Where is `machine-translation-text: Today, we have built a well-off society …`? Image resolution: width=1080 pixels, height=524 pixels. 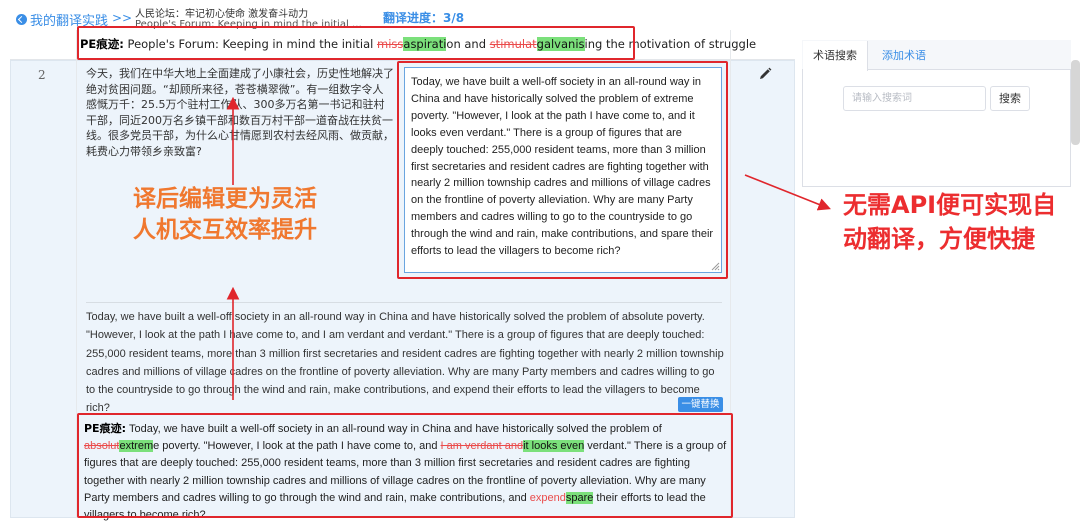
machine-translation-text: Today, we have built a well-off society … is located at coordinates (405, 363).